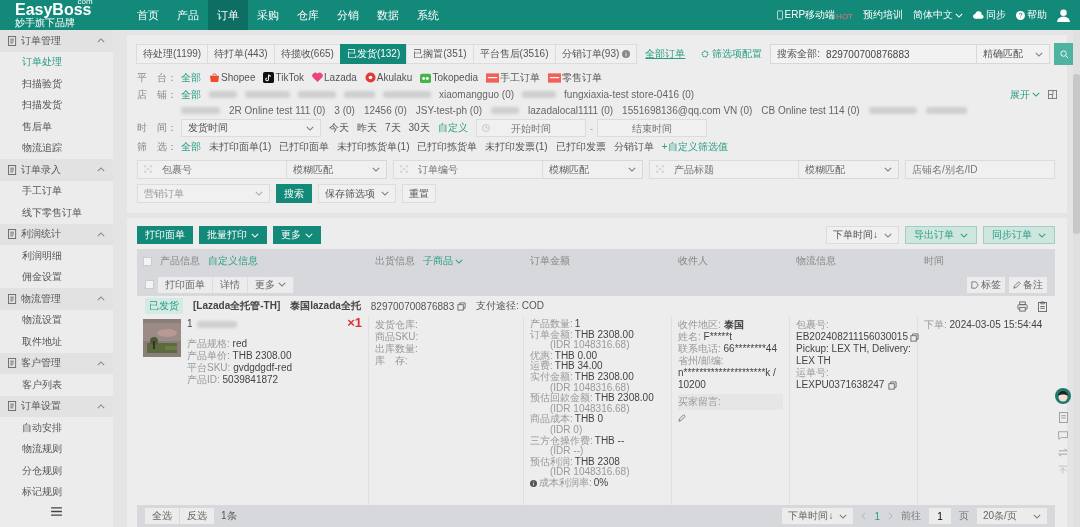 This screenshot has height=527, width=1080. What do you see at coordinates (56, 449) in the screenshot?
I see `sidebar-item: 物流规则` at bounding box center [56, 449].